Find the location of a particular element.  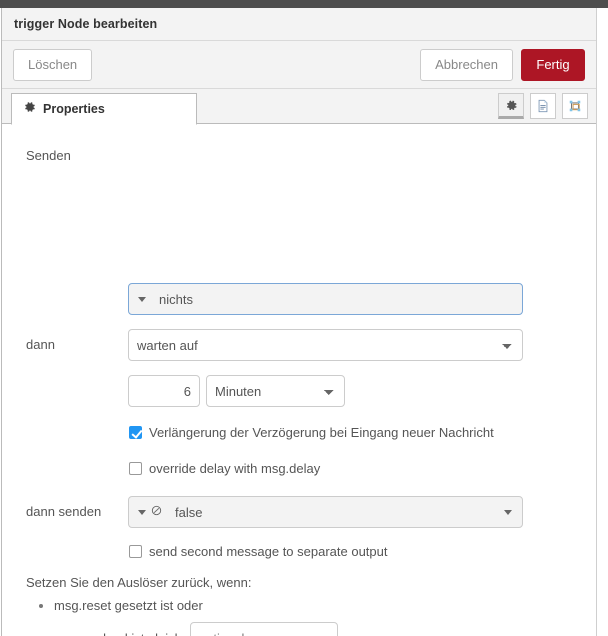

override-delay-checkbox-row: override delay with msg.delay is located at coordinates (224, 468).